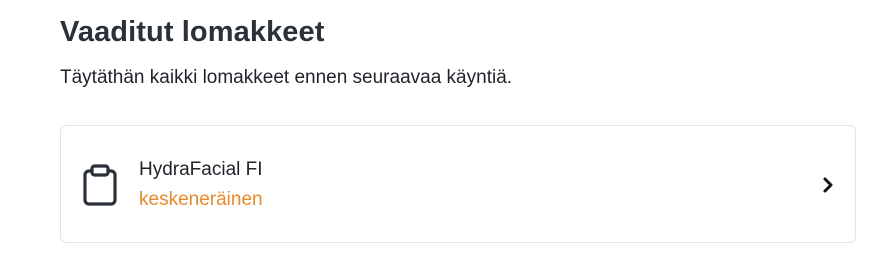 The height and width of the screenshot is (279, 892). I want to click on chevron-right-icon, so click(828, 185).